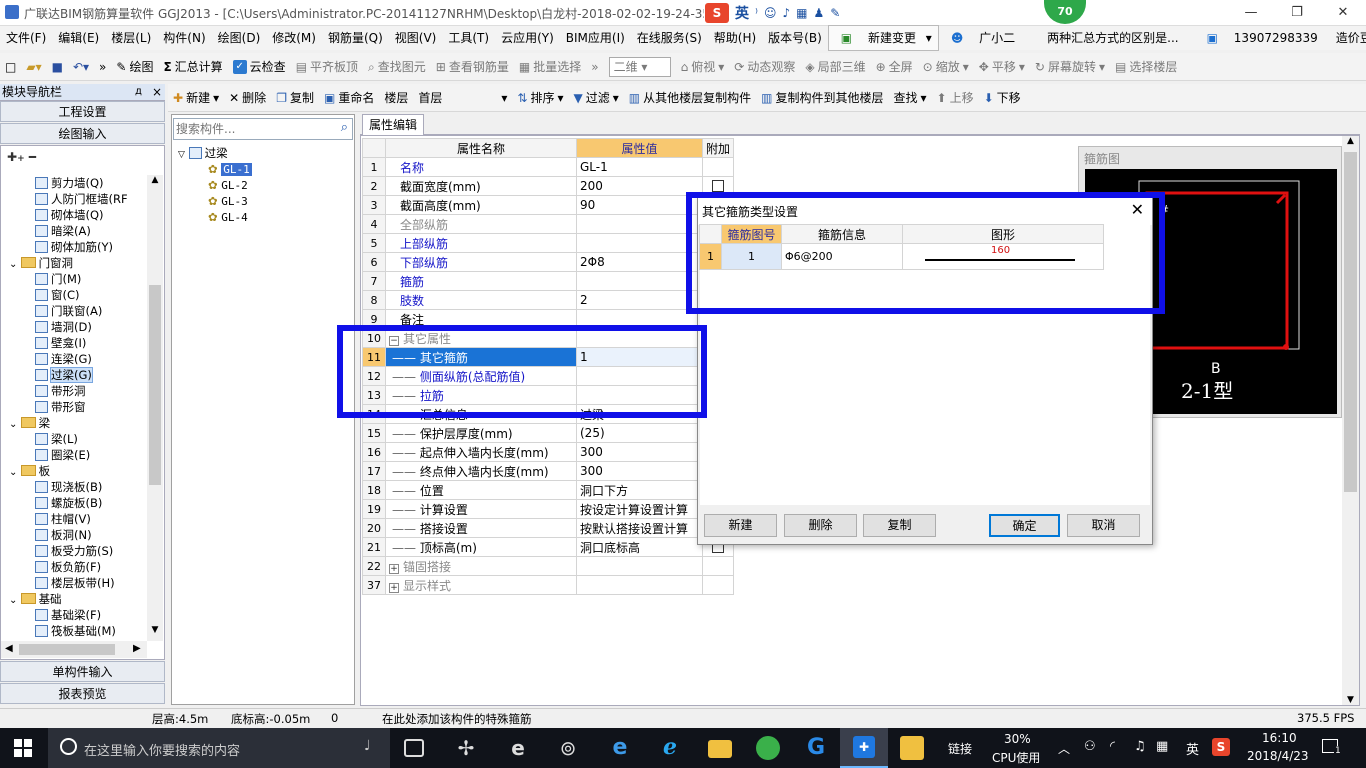  I want to click on draw-input-button: 绘图输入, so click(82, 133).